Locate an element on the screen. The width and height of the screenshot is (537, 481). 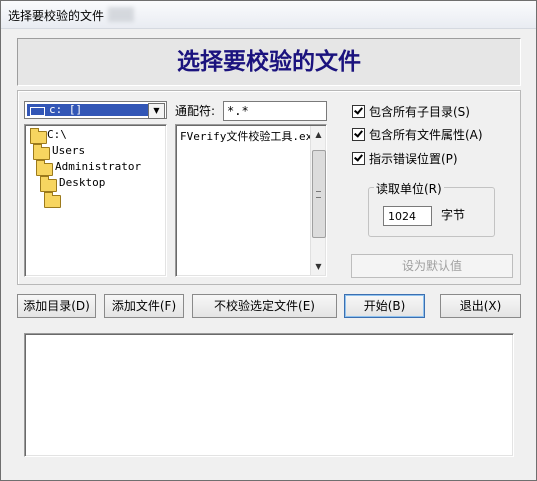
start-button: 开始(B) is located at coordinates (384, 306).